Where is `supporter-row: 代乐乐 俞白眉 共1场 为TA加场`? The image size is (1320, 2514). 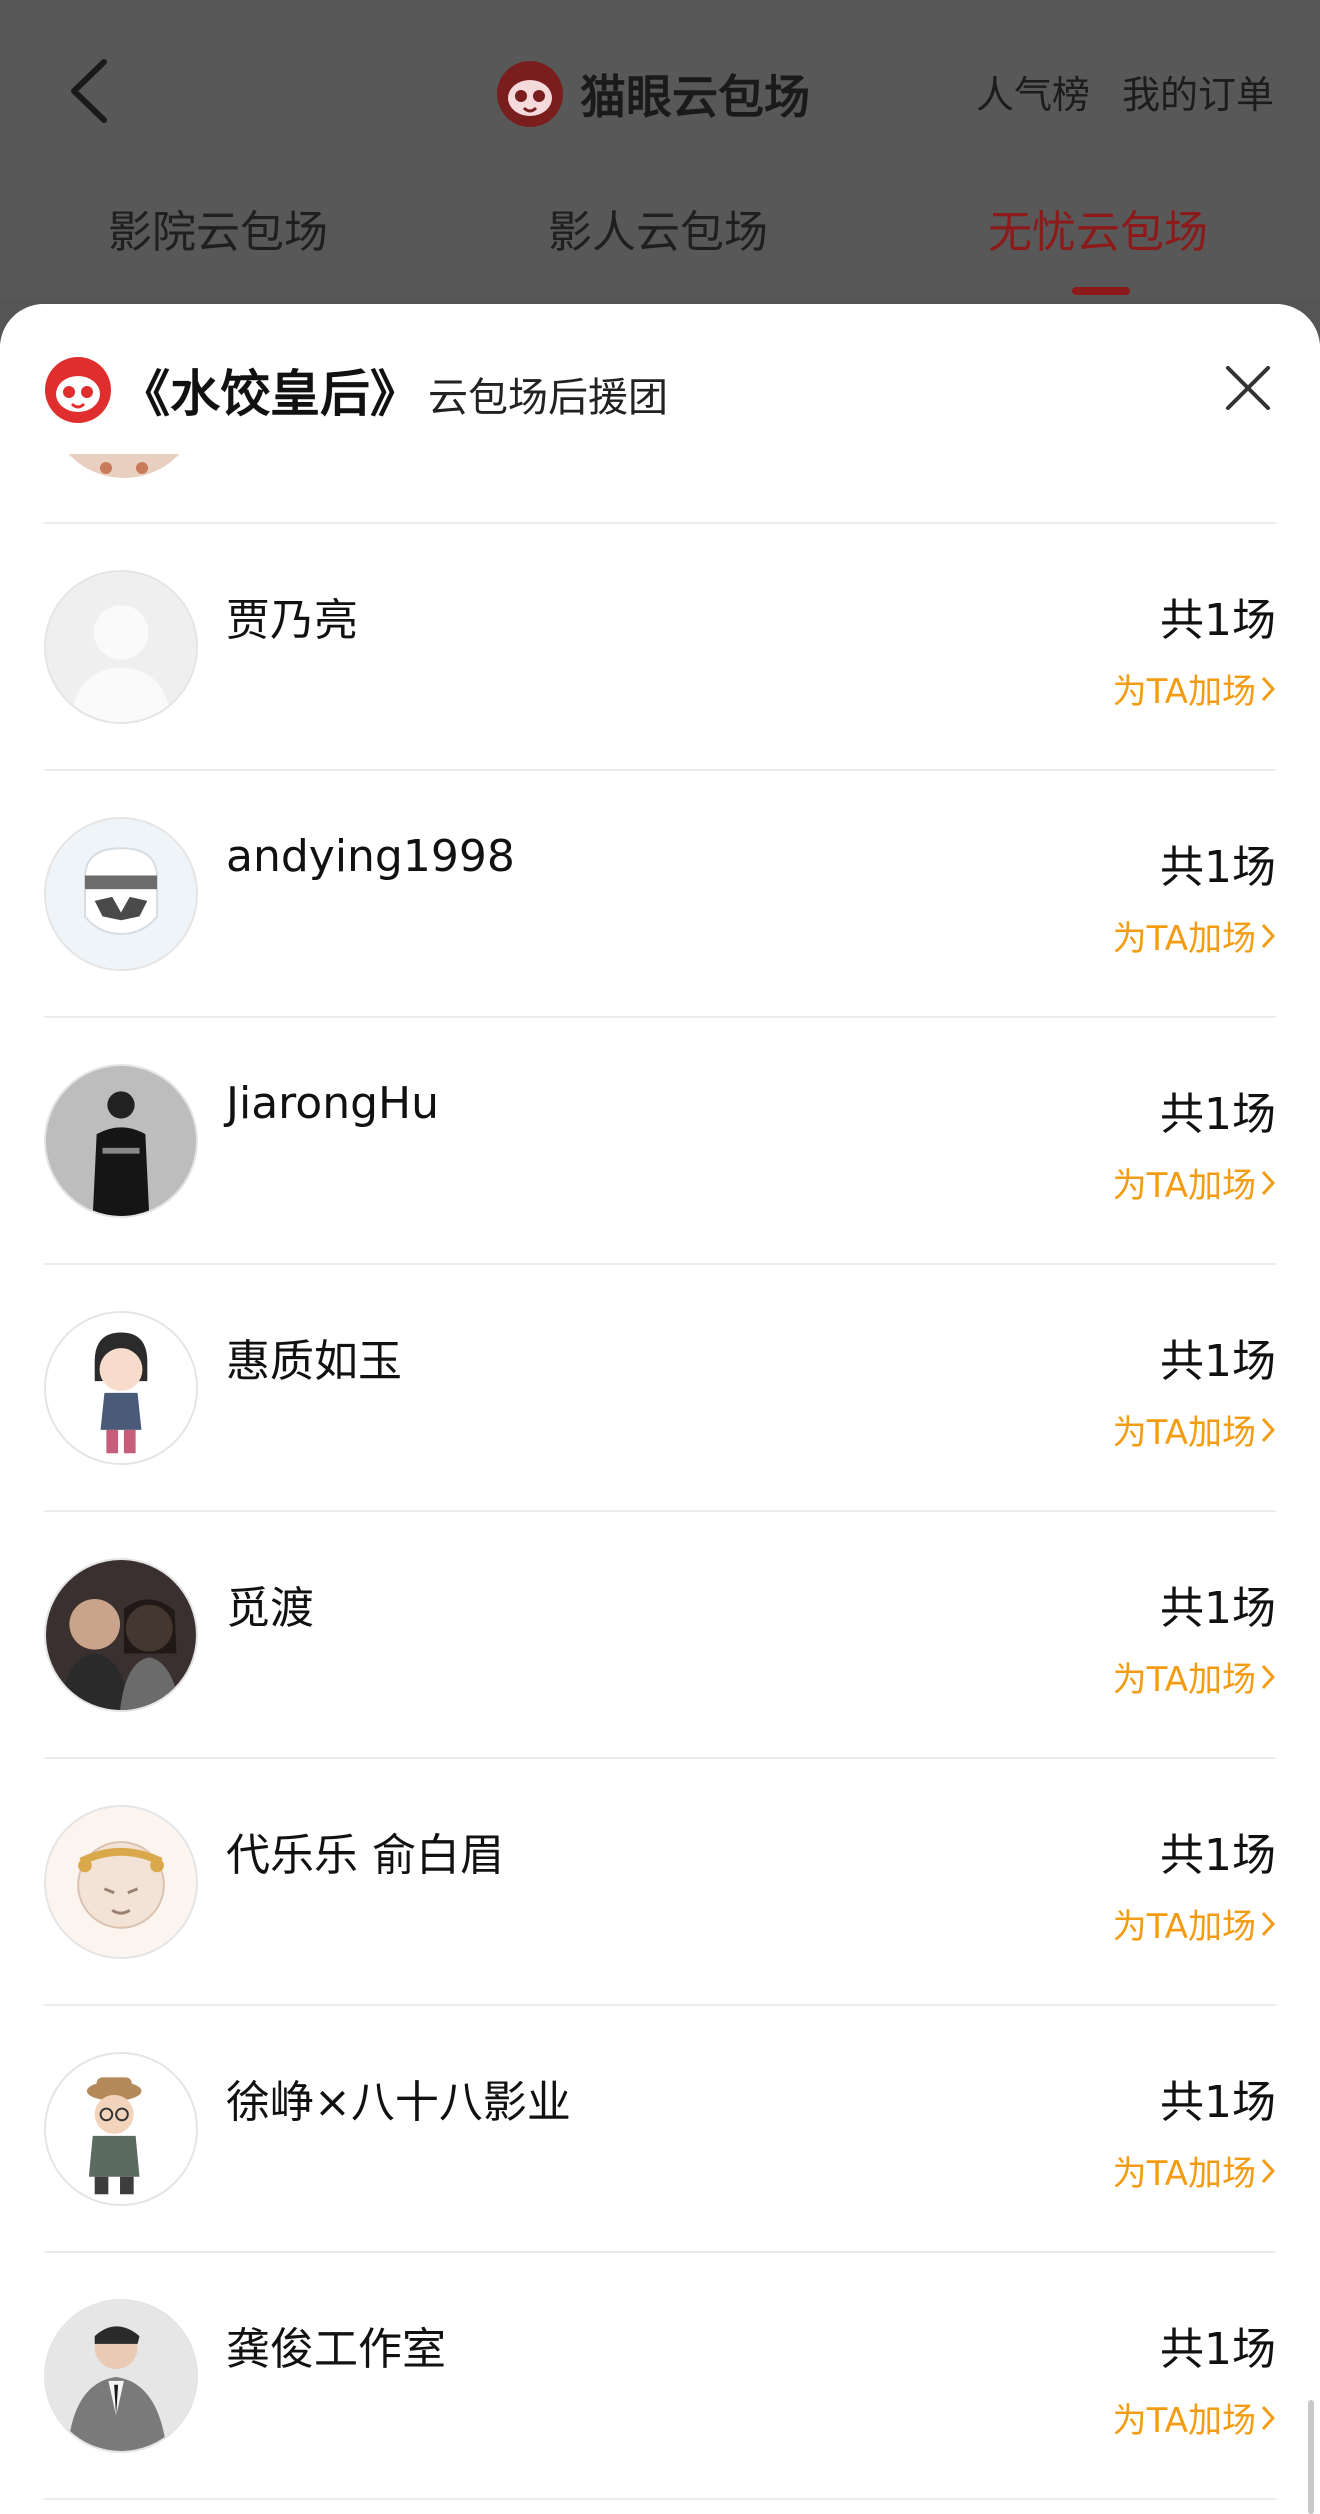
supporter-row: 代乐乐 俞白眉 共1场 为TA加场 is located at coordinates (660, 1881).